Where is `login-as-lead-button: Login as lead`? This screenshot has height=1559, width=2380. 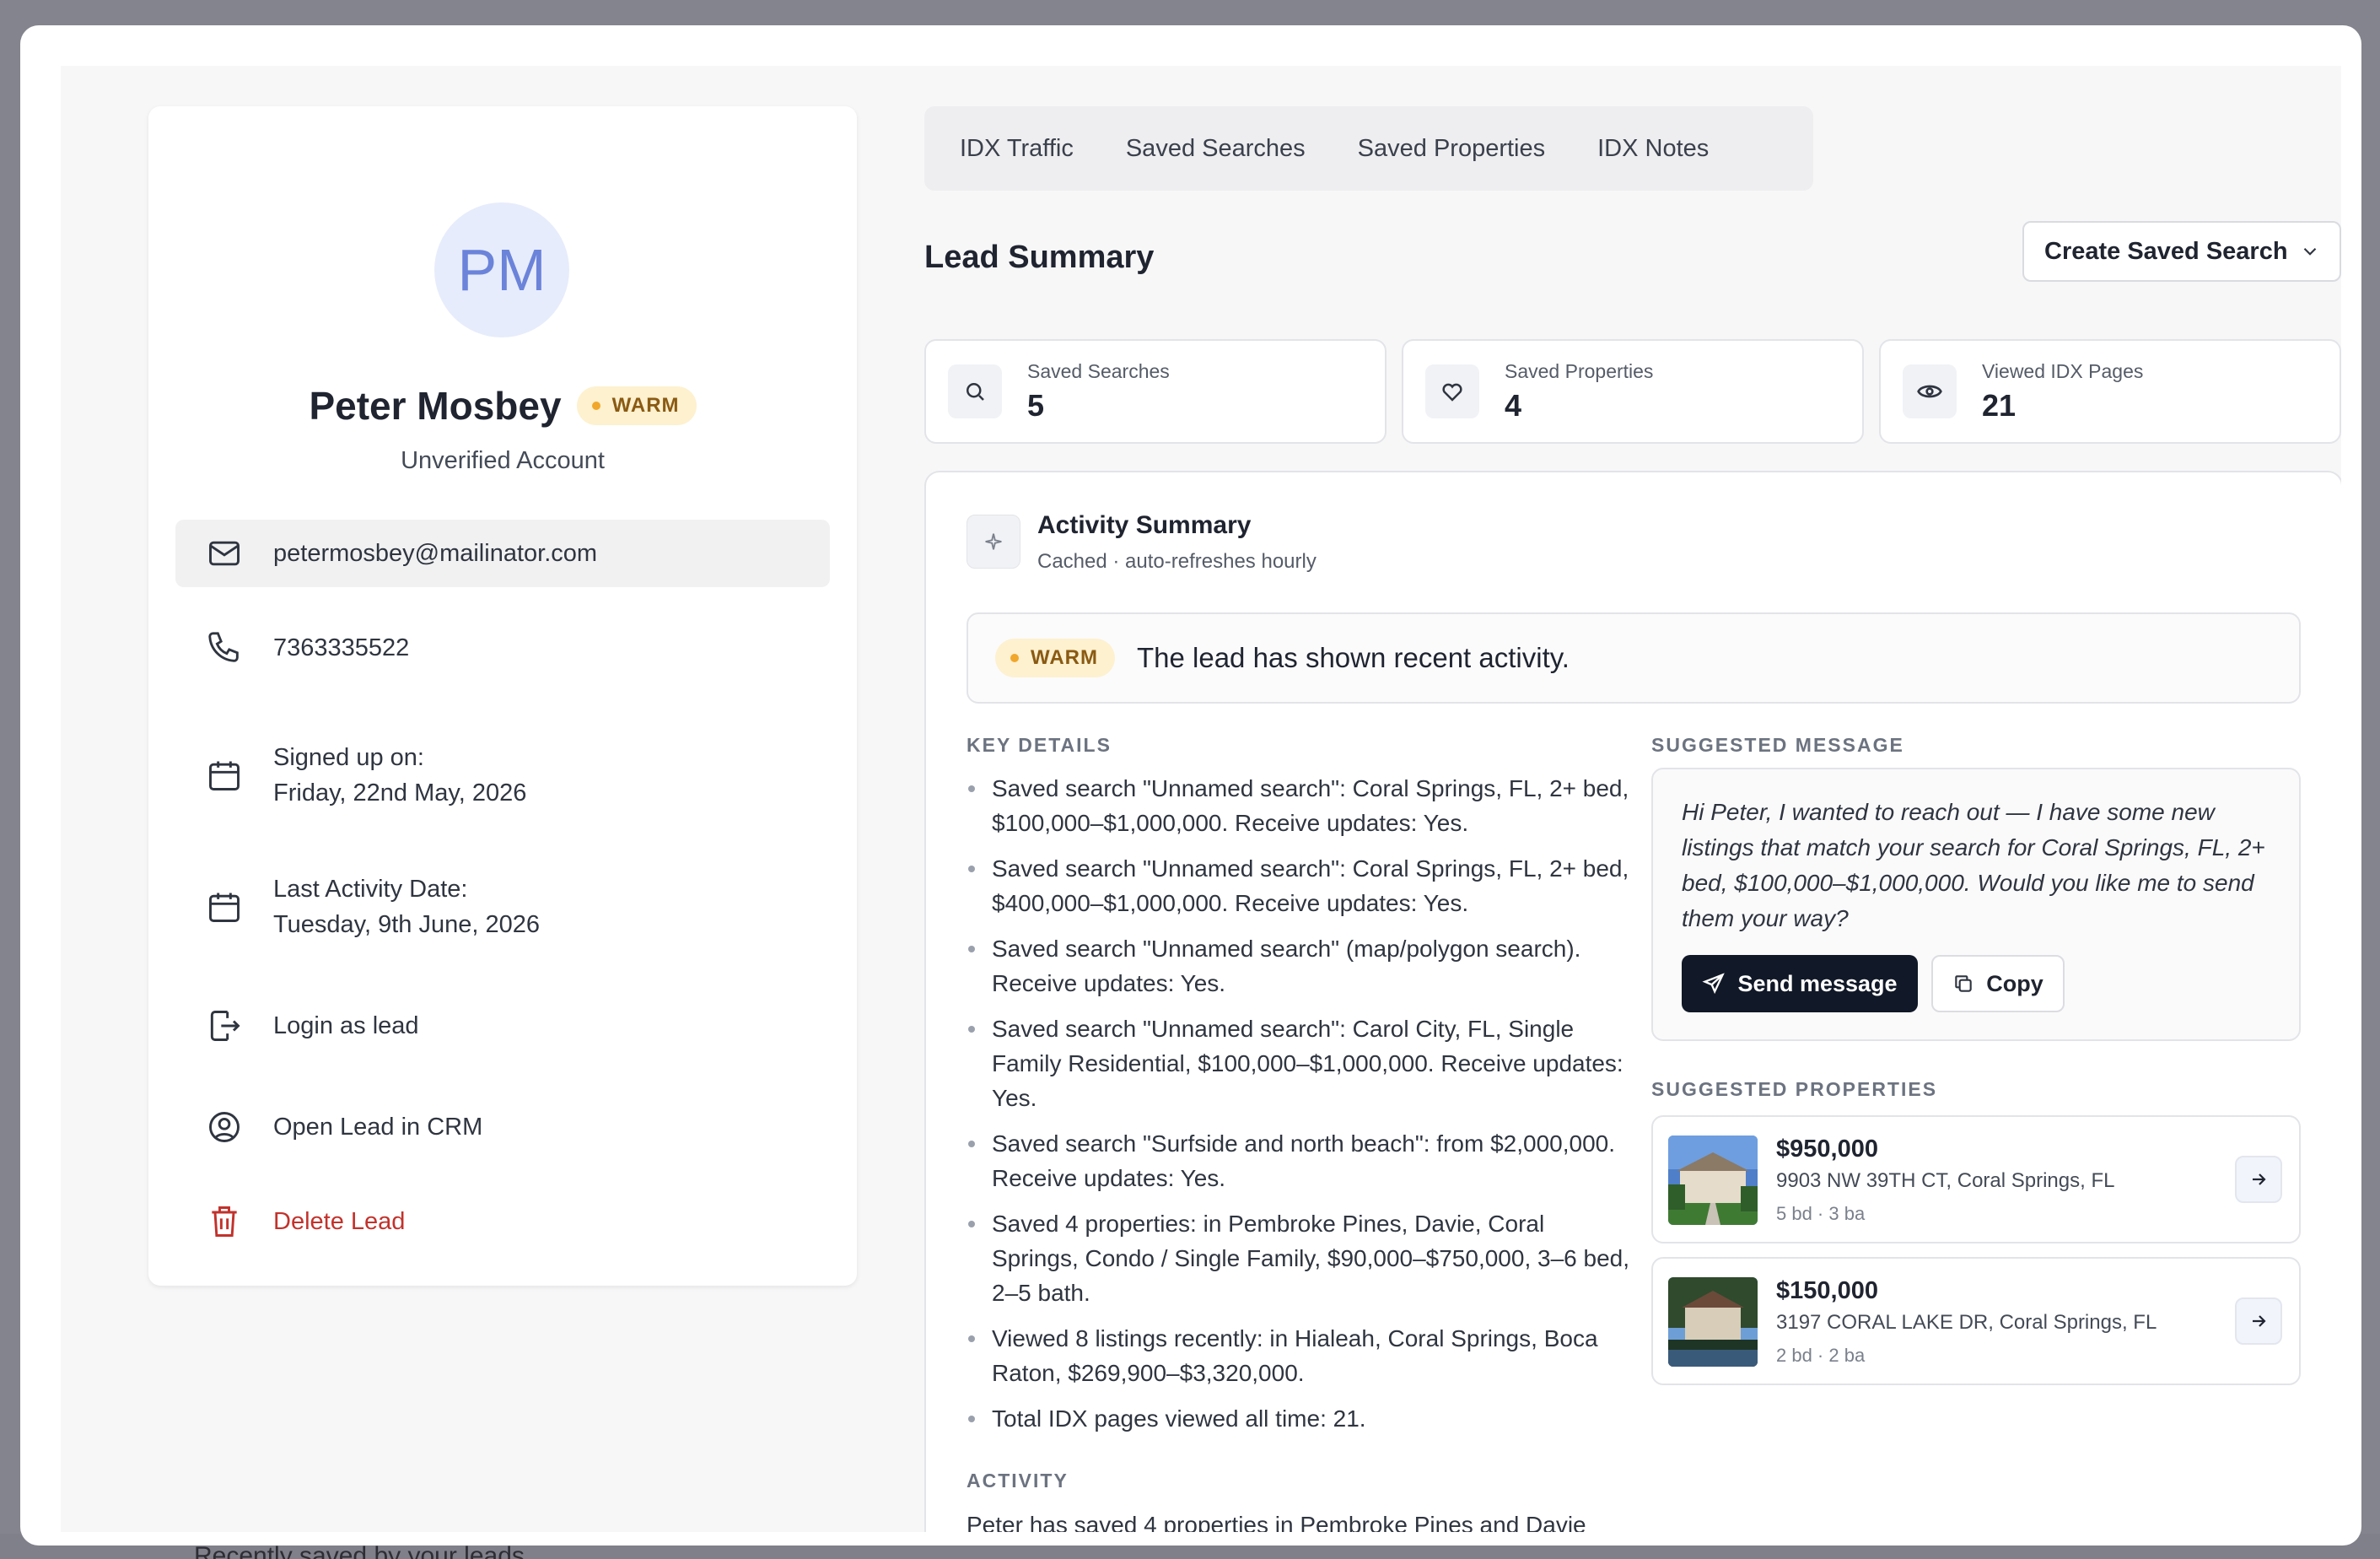 login-as-lead-button: Login as lead is located at coordinates (502, 1026).